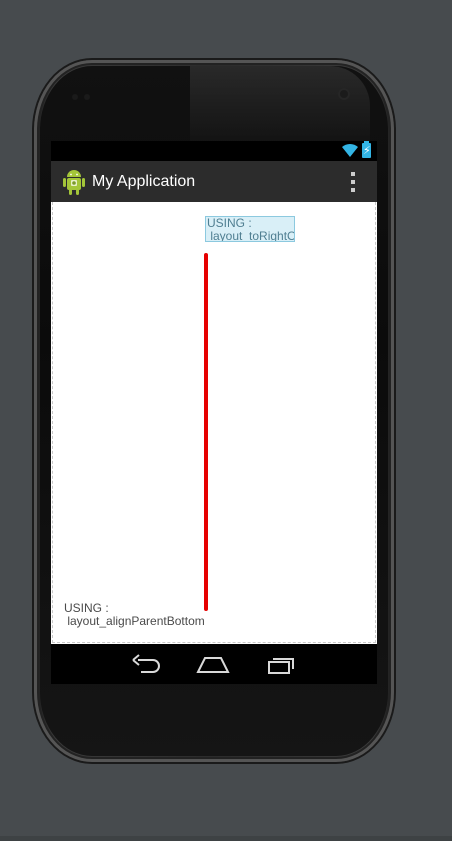 This screenshot has width=452, height=841. I want to click on to-right-of-label: USING : layout_toRightOf, so click(250, 229).